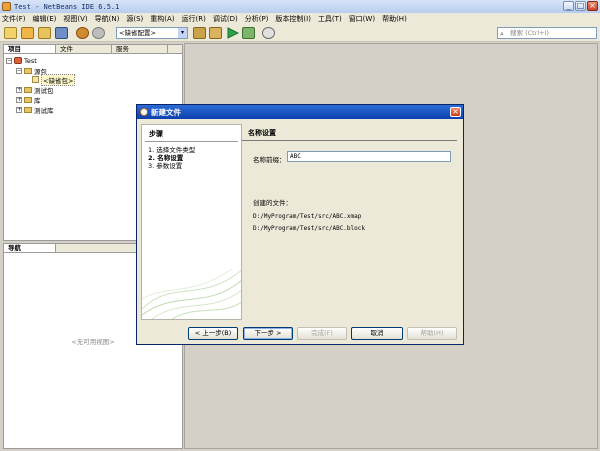 The width and height of the screenshot is (600, 451). I want to click on tab-navigator-label: 导航, so click(14, 248).